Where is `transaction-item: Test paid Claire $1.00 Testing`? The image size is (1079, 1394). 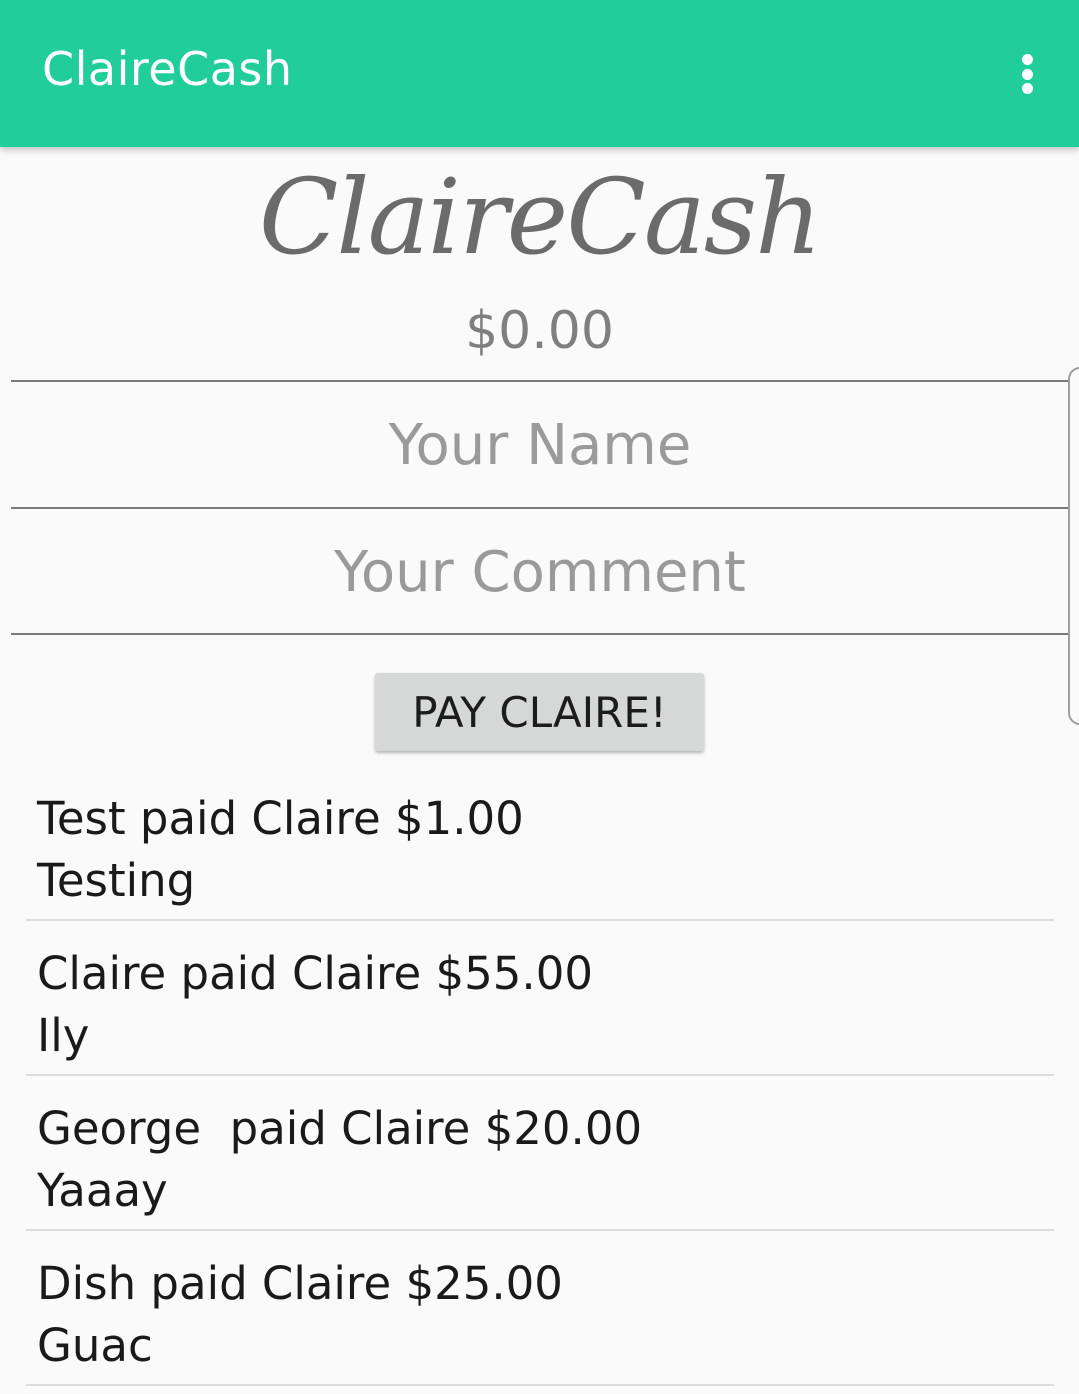
transaction-item: Test paid Claire $1.00 Testing is located at coordinates (540, 843).